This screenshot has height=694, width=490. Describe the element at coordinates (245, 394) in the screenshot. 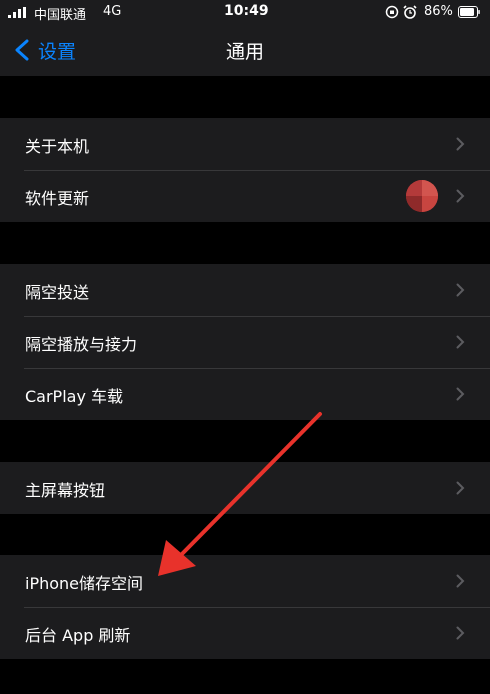

I see `row-carplay: CarPlay 车载` at that location.